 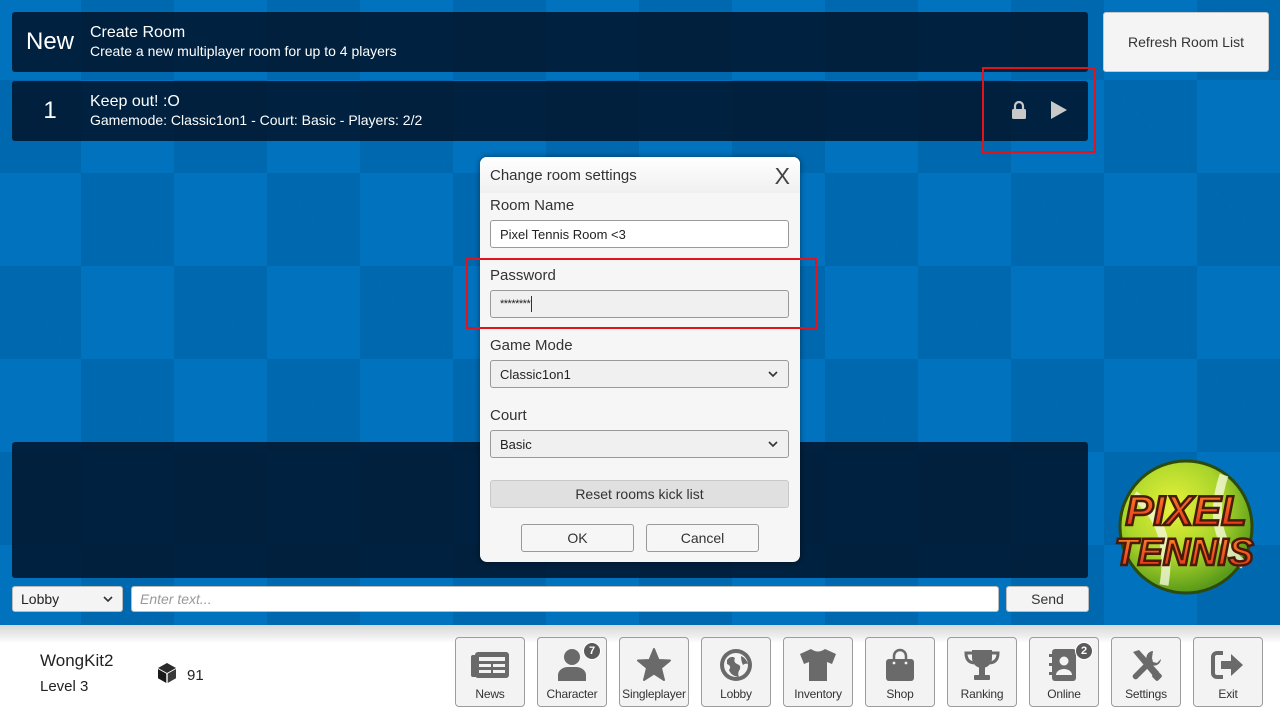 I want to click on nav-label: Singleplayer, so click(x=654, y=694).